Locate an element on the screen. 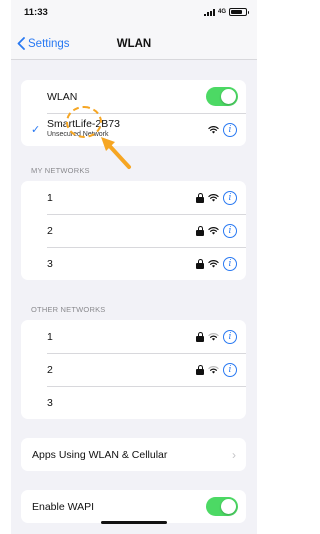 The image size is (320, 534). navigation-bar: Settings WLAN is located at coordinates (134, 45).